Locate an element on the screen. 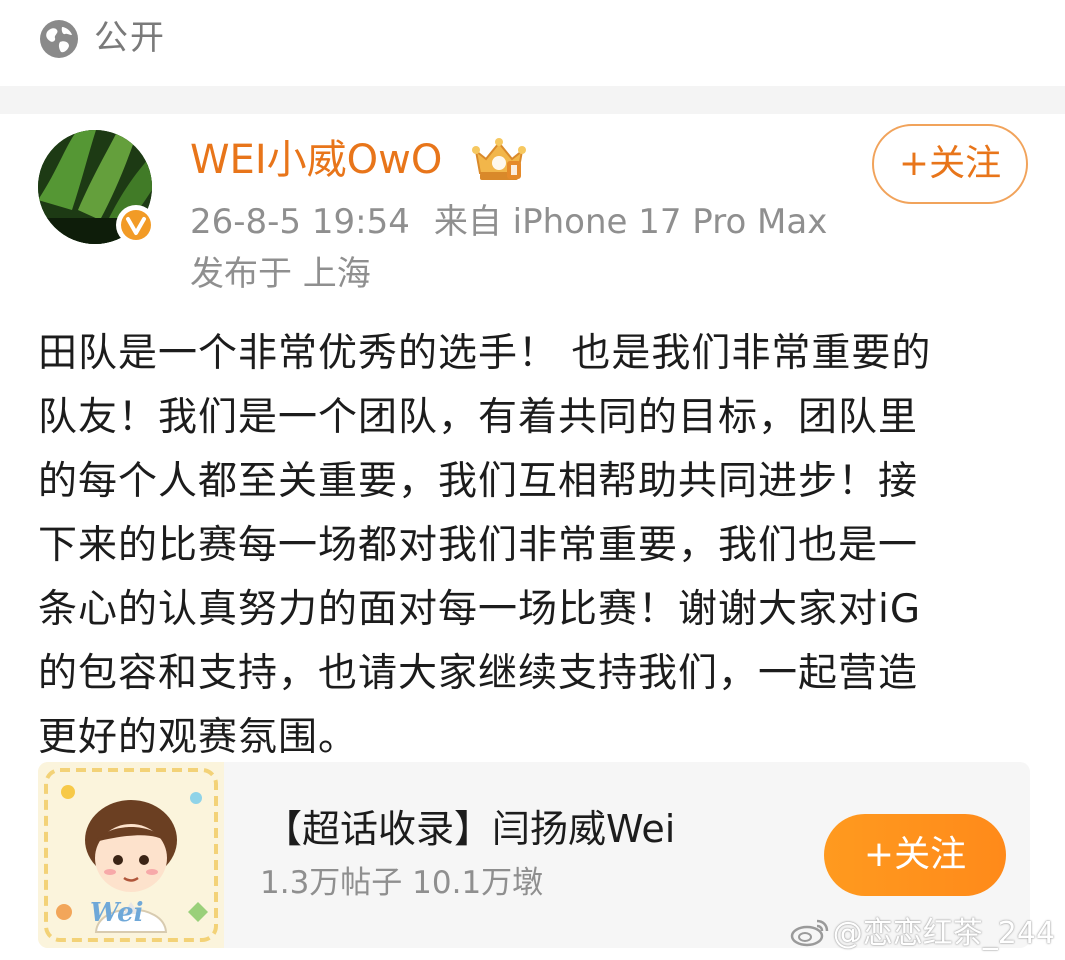 The image size is (1065, 960). visibility-label: 公开 is located at coordinates (130, 38).